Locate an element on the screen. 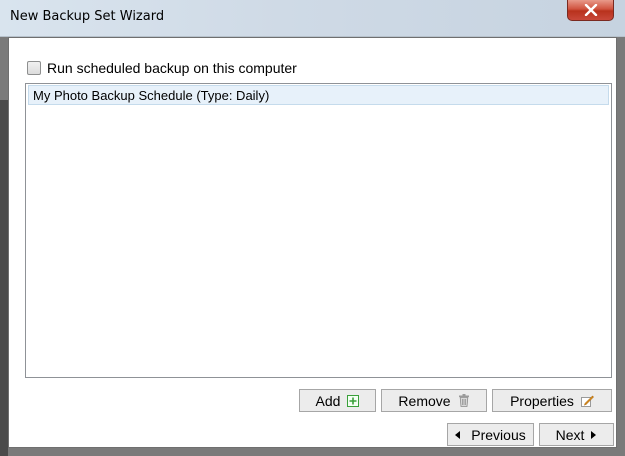 The height and width of the screenshot is (456, 625). previous-button-label: Previous is located at coordinates (498, 434).